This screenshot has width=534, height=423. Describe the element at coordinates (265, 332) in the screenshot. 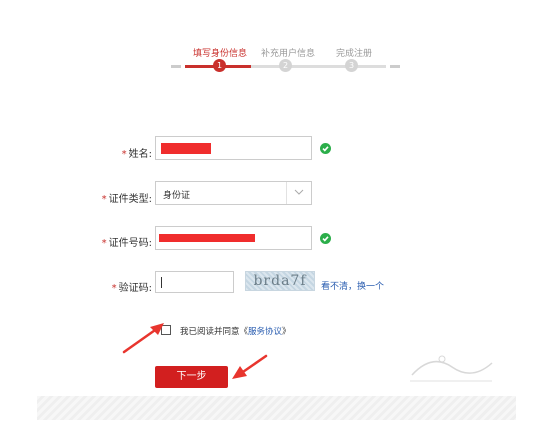

I see `service-agreement-link: 服务协议` at that location.